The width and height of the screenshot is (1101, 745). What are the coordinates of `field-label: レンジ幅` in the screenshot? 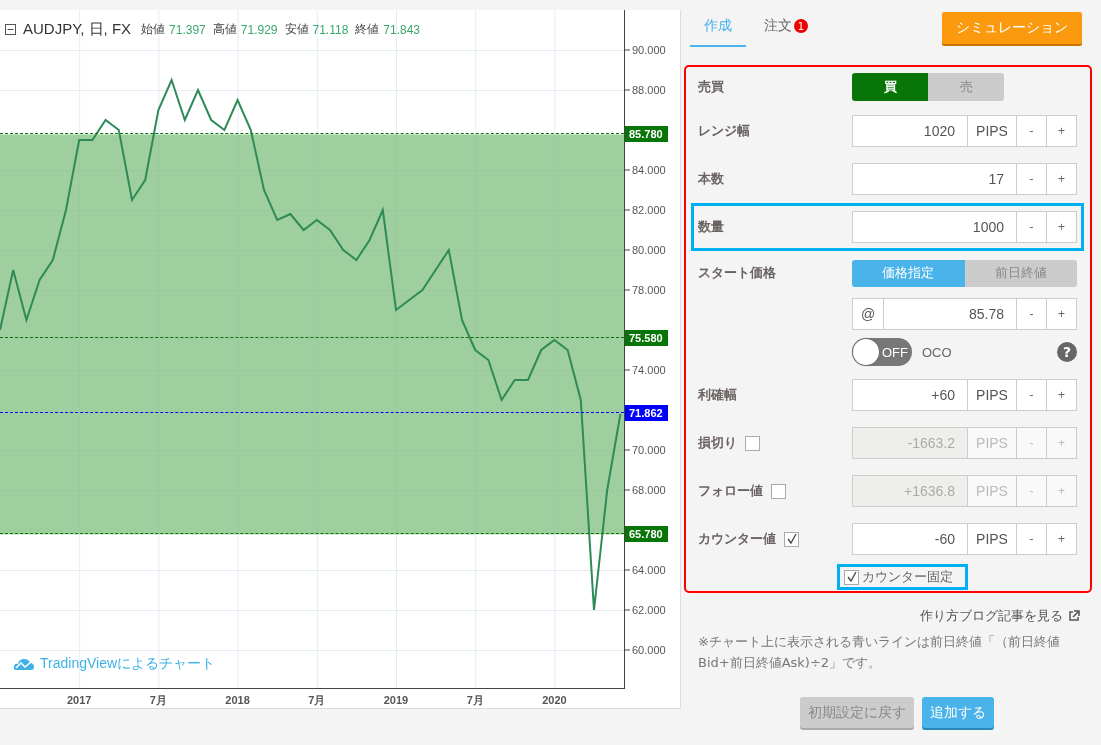 It's located at (724, 131).